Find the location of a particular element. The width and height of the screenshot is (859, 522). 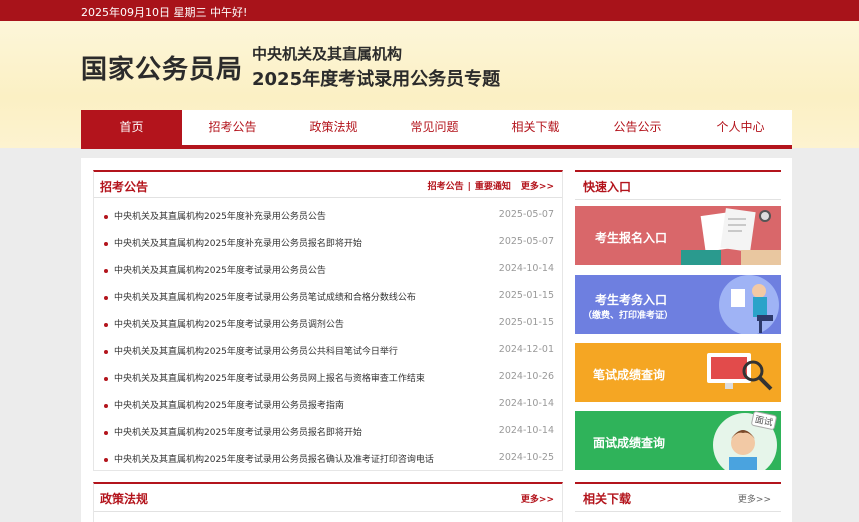

notice-title: 中央机关及其直属机构2025年度补充录用公务员公告 is located at coordinates (220, 215).